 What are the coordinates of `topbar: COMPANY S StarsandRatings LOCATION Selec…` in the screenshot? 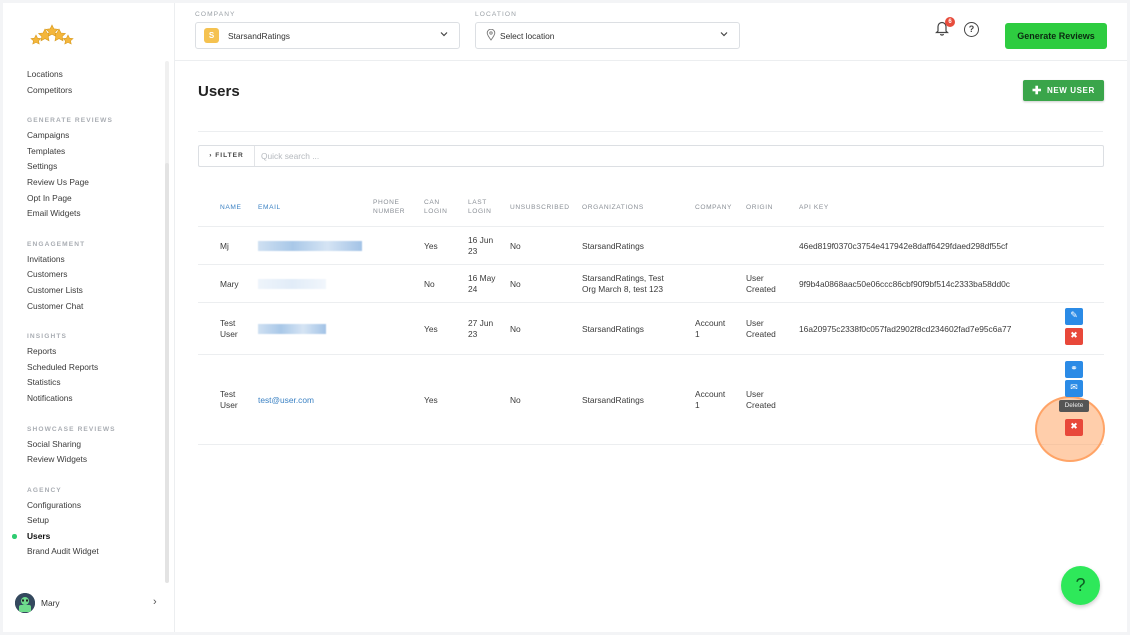 It's located at (651, 32).